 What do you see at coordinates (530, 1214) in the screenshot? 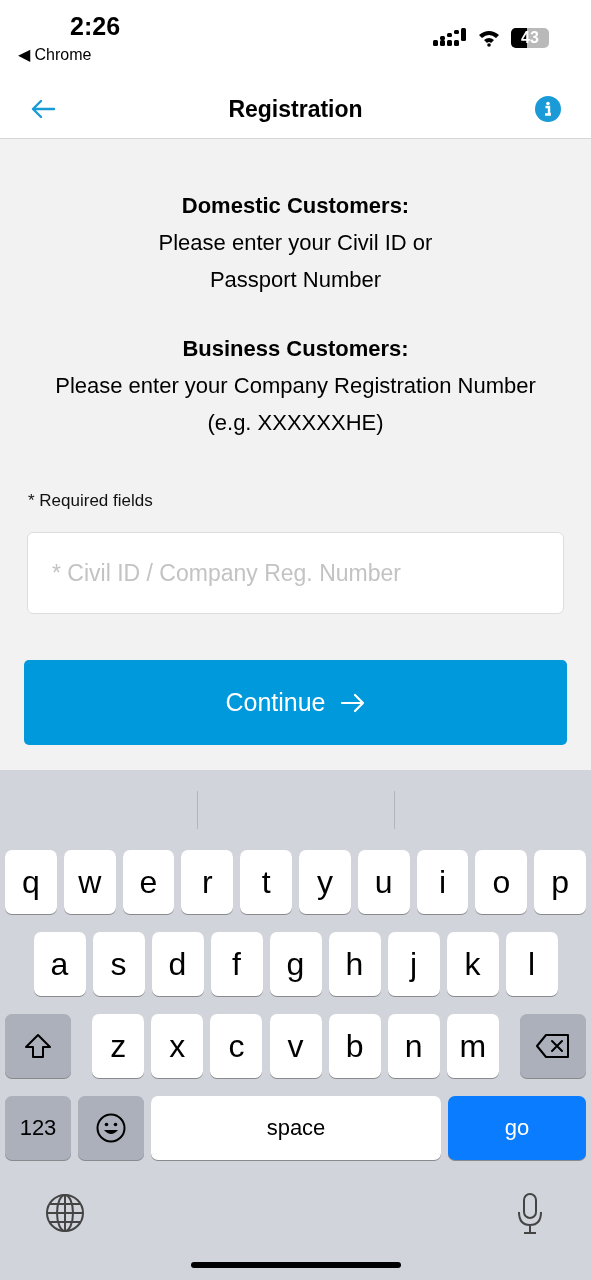
I see `microphone-icon` at bounding box center [530, 1214].